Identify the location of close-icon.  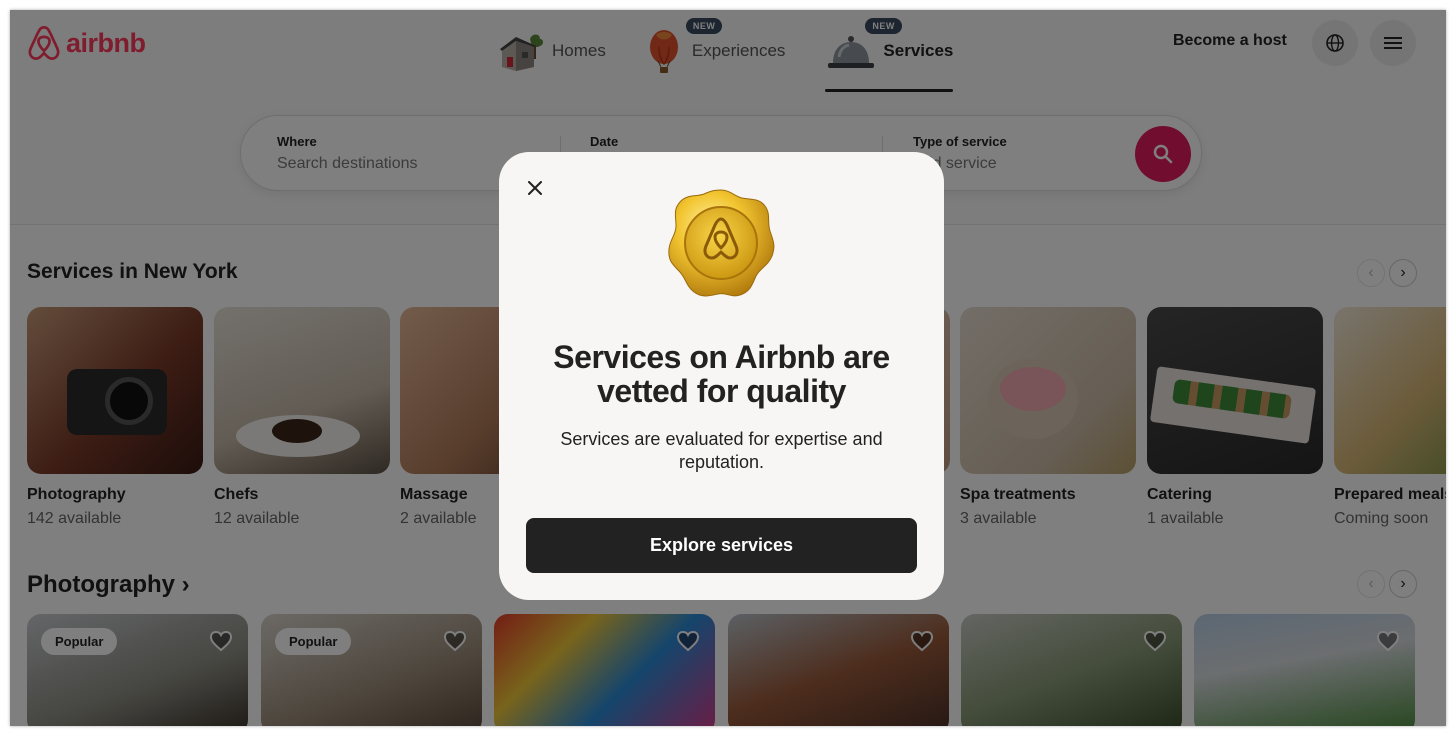
(535, 188).